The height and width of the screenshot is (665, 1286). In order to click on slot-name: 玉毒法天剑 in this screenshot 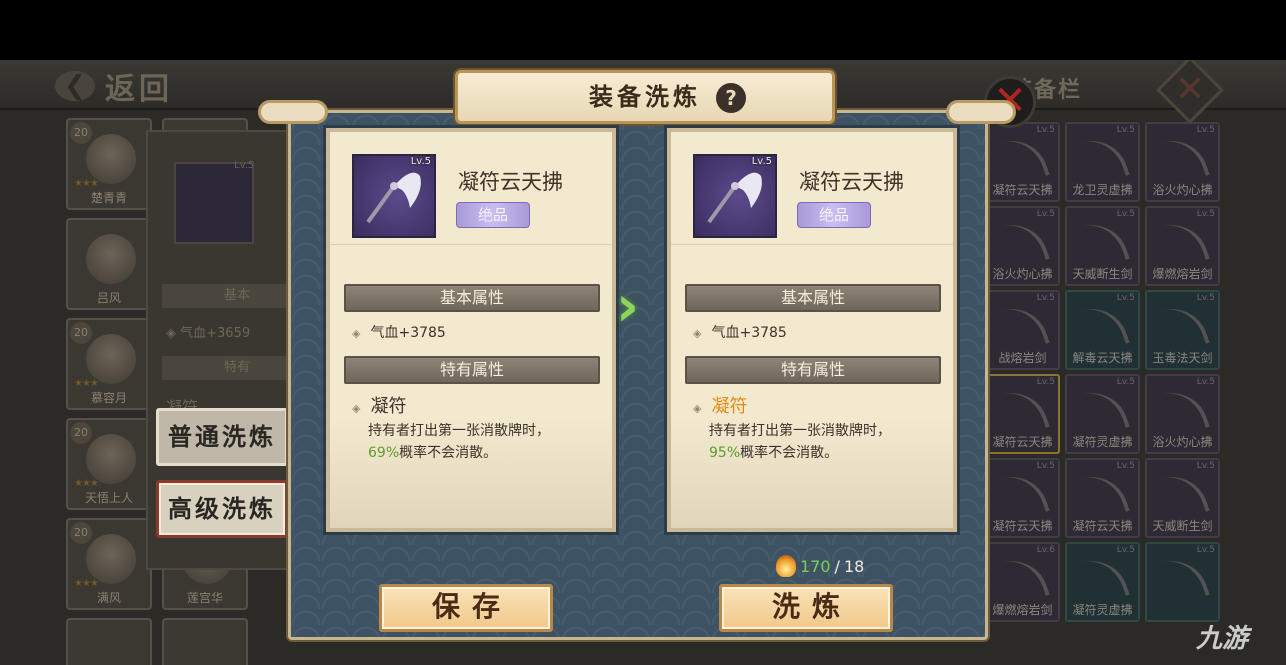, I will do `click(1182, 358)`.